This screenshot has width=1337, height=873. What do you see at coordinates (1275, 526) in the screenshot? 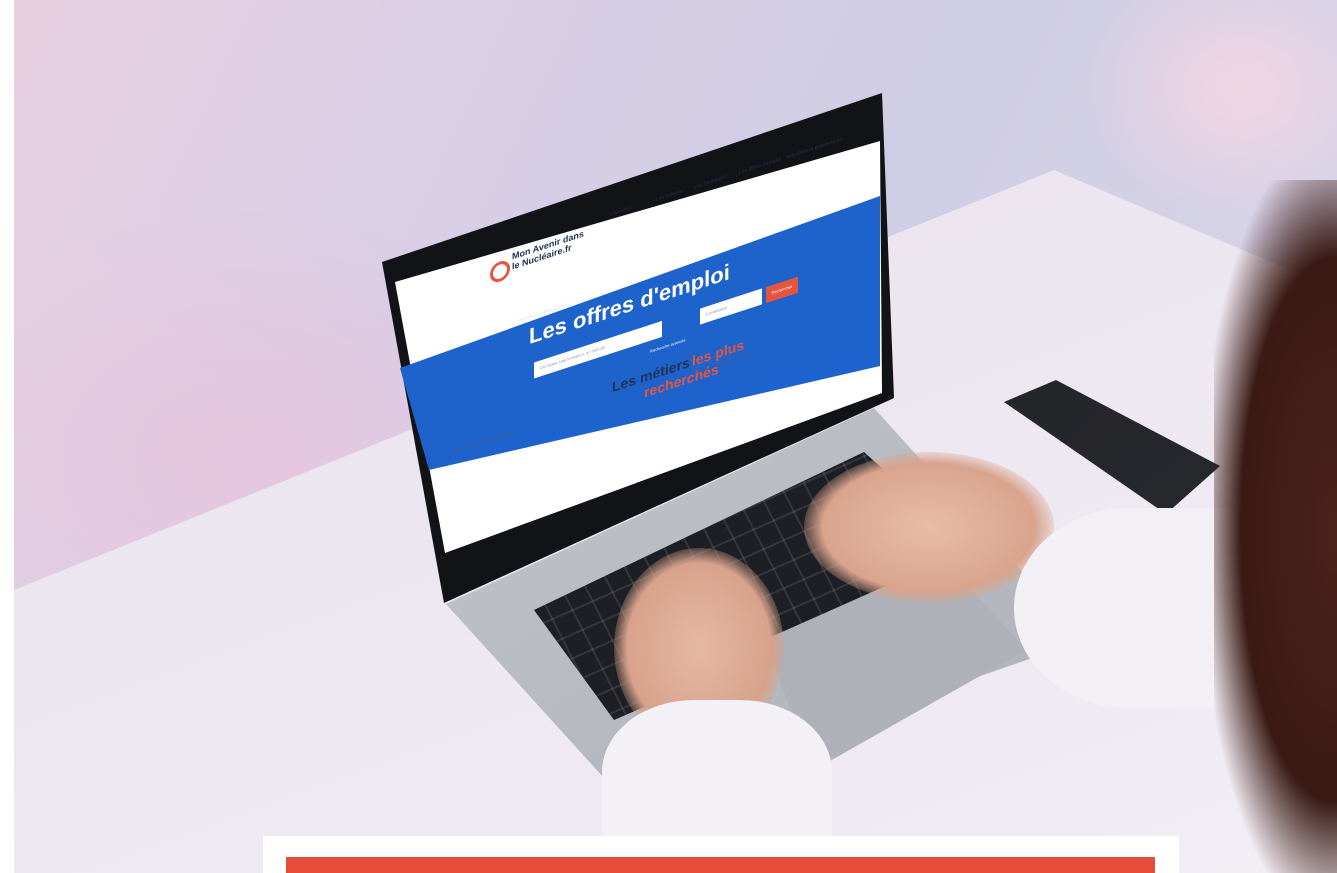
I see `hair` at bounding box center [1275, 526].